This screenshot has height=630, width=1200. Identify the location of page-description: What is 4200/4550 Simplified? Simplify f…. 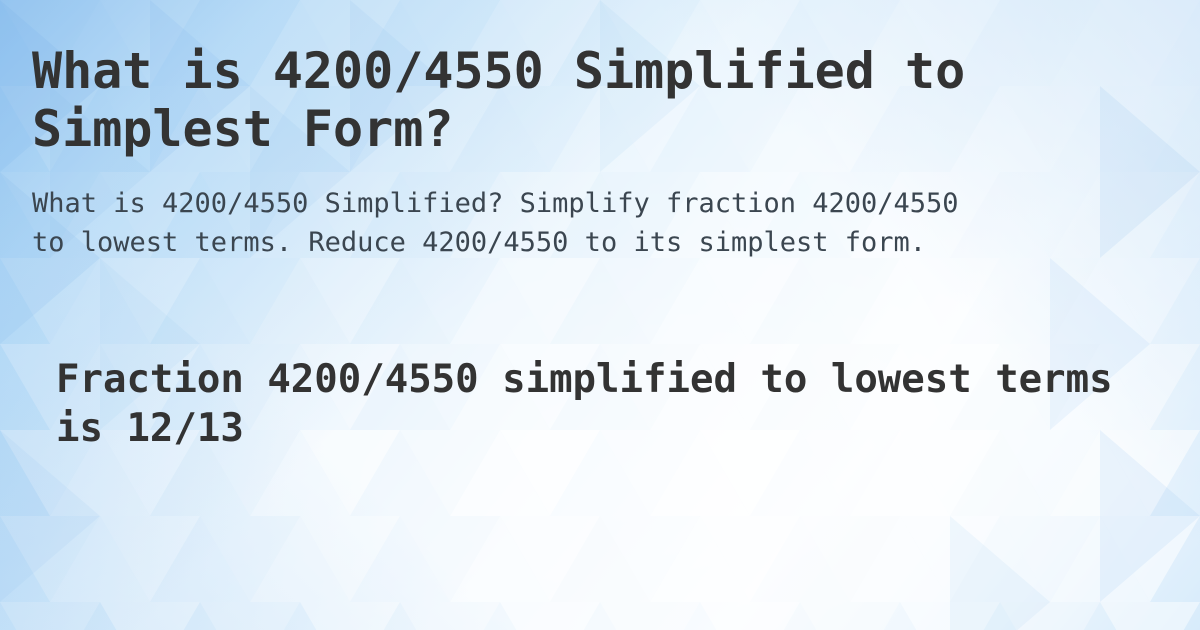
(495, 223).